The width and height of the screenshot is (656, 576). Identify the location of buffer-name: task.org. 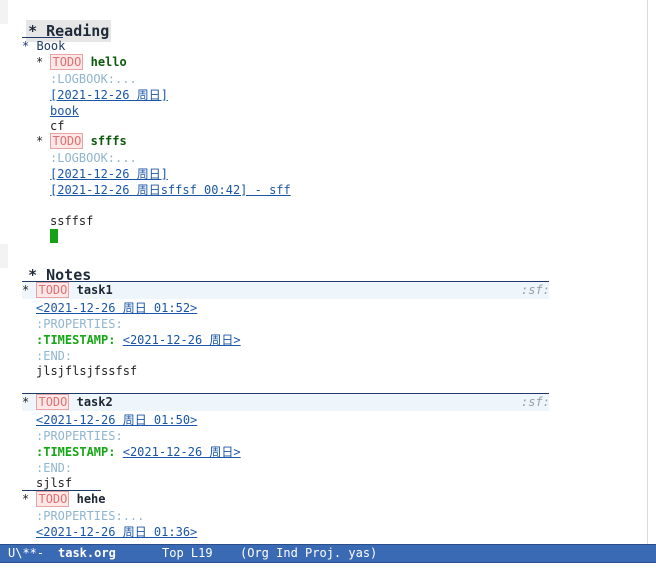
(87, 553).